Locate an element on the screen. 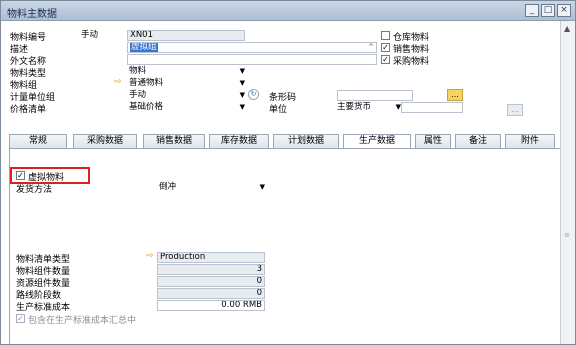 The image size is (576, 345). tab-remarks: 备注 is located at coordinates (478, 141).